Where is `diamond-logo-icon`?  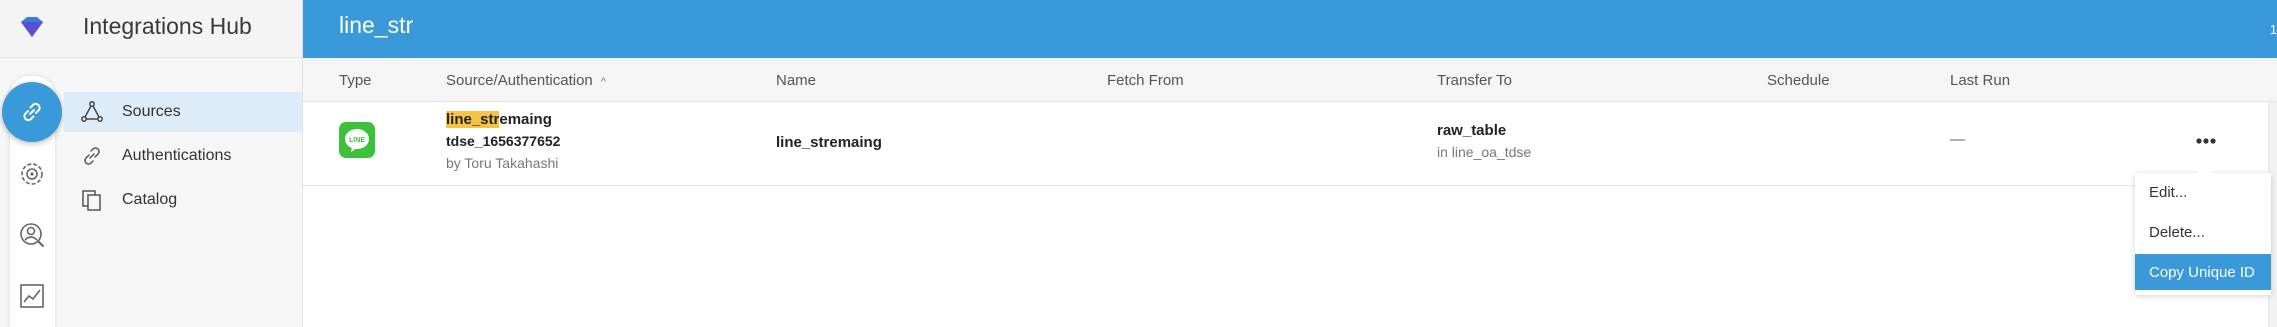
diamond-logo-icon is located at coordinates (32, 27).